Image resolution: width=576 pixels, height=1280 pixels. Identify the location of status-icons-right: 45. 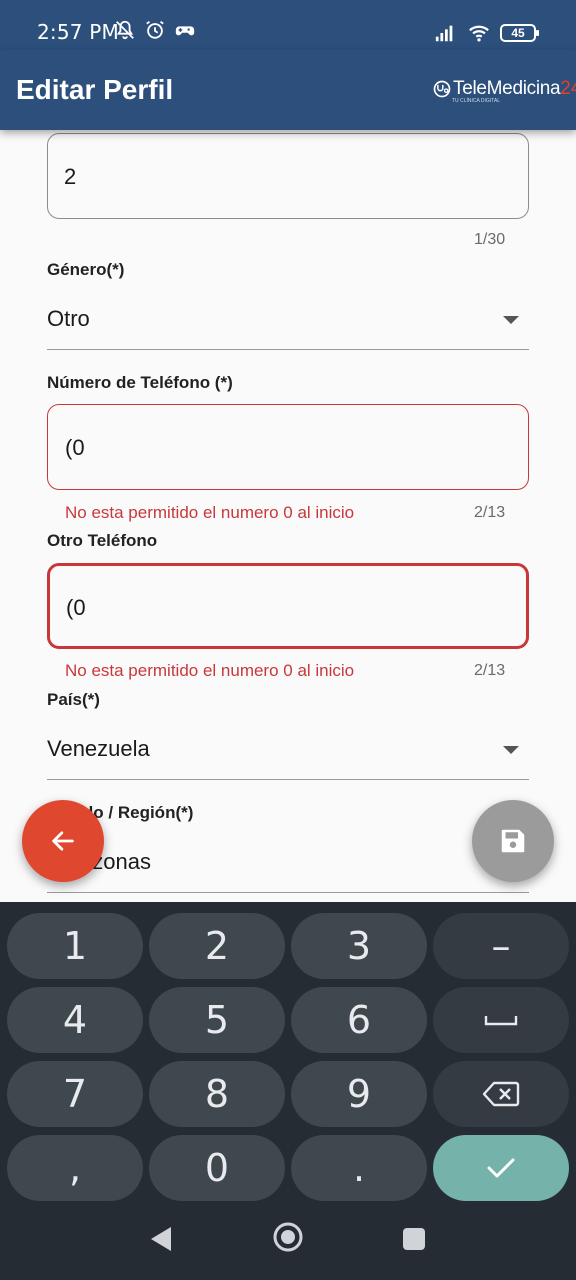
(485, 33).